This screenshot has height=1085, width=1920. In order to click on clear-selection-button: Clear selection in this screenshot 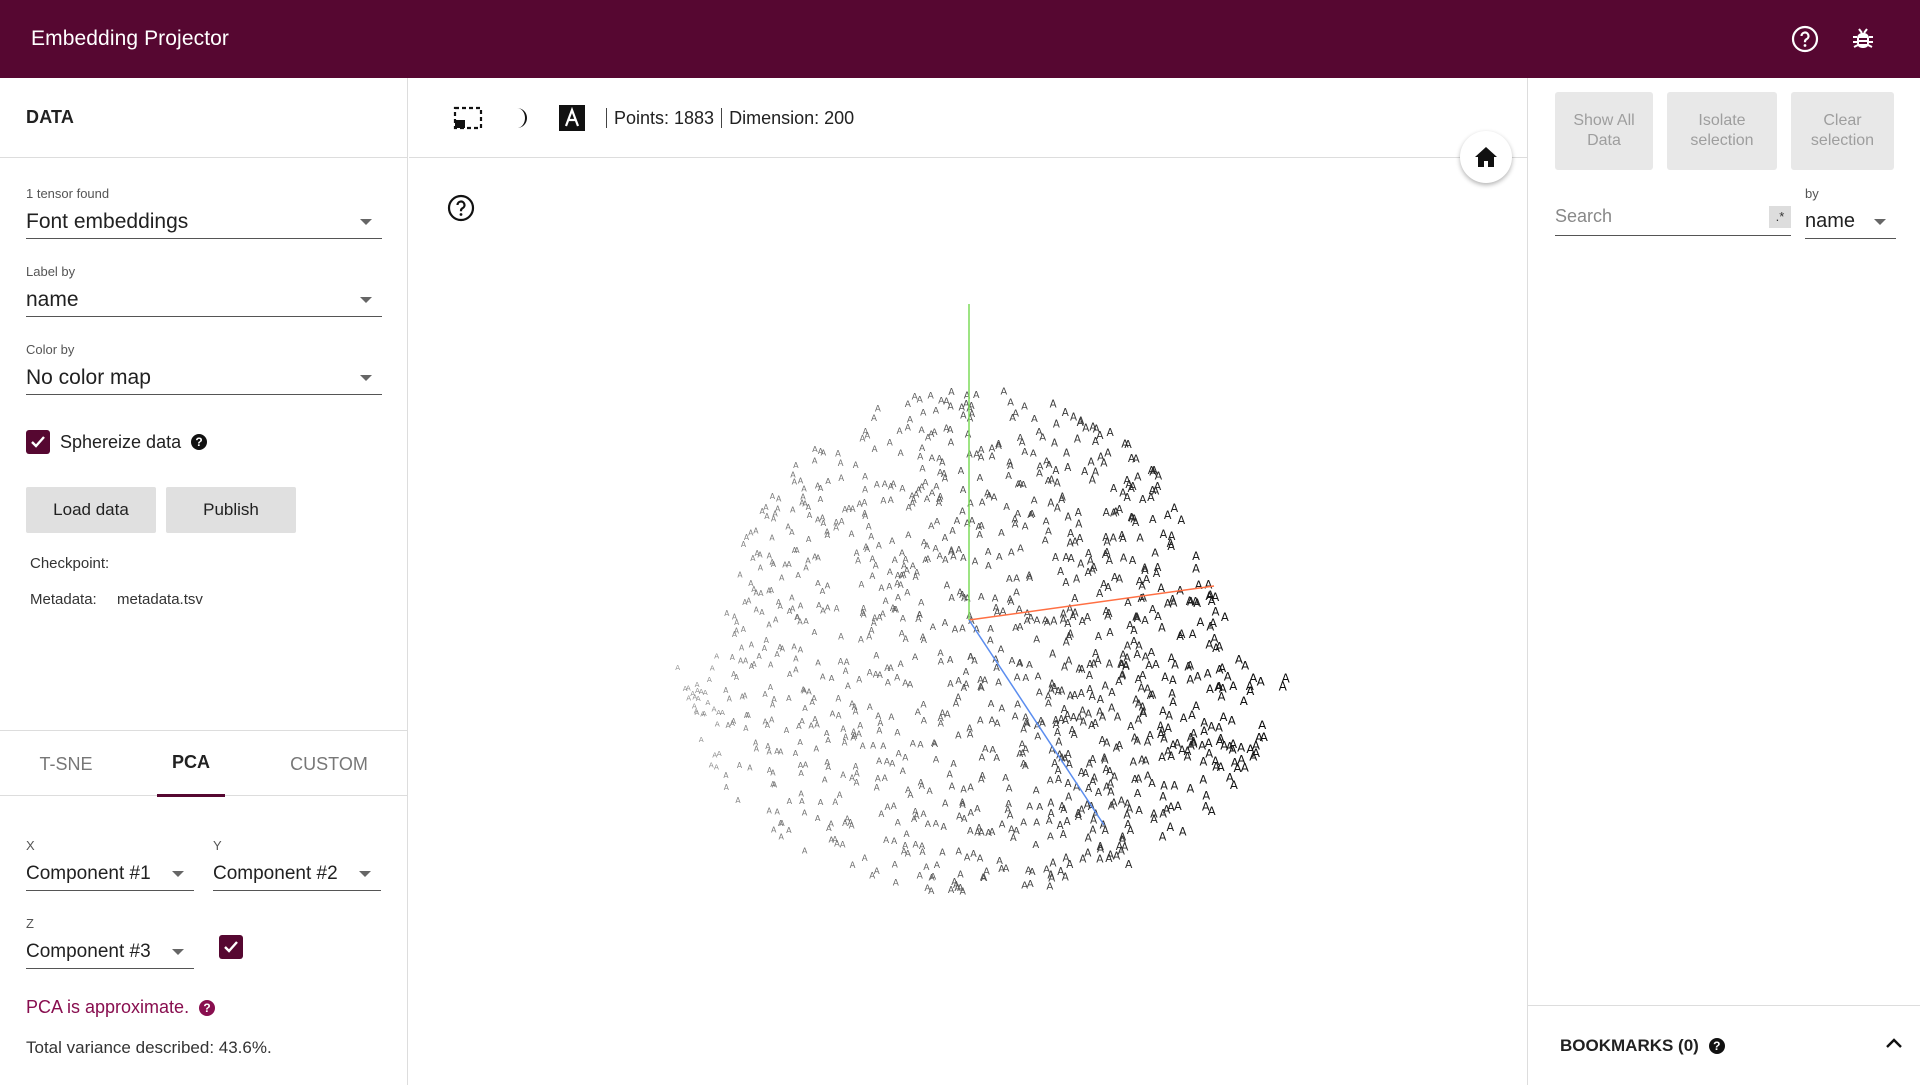, I will do `click(1842, 131)`.